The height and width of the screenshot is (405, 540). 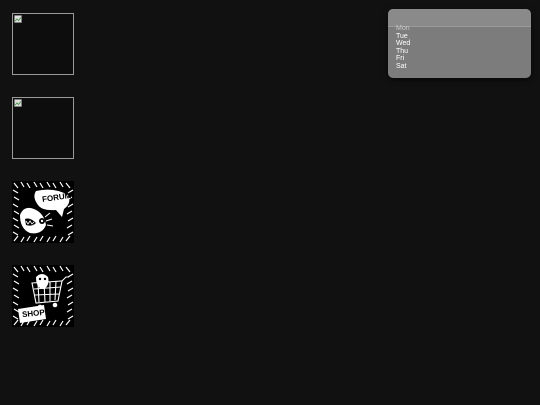 What do you see at coordinates (403, 59) in the screenshot?
I see `day-option-fri: Fri` at bounding box center [403, 59].